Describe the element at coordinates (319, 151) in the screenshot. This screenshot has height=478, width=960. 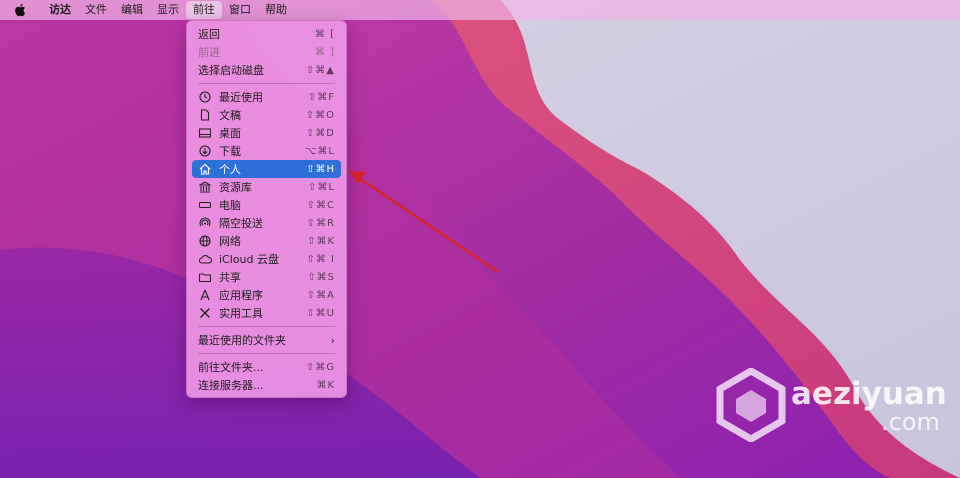
I see `shortcut-label: ⌥⌘L` at that location.